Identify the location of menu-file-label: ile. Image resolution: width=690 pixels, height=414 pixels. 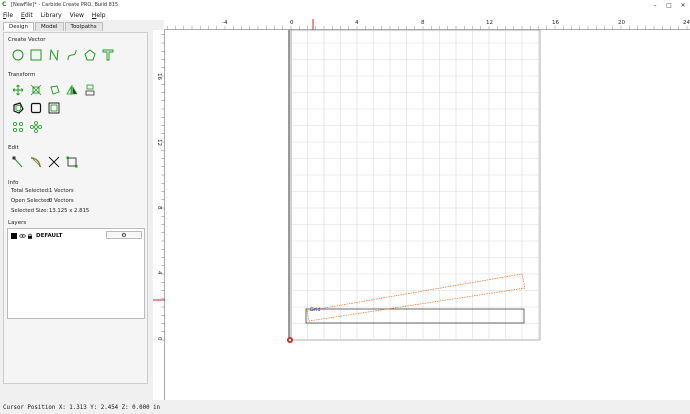
(10, 15).